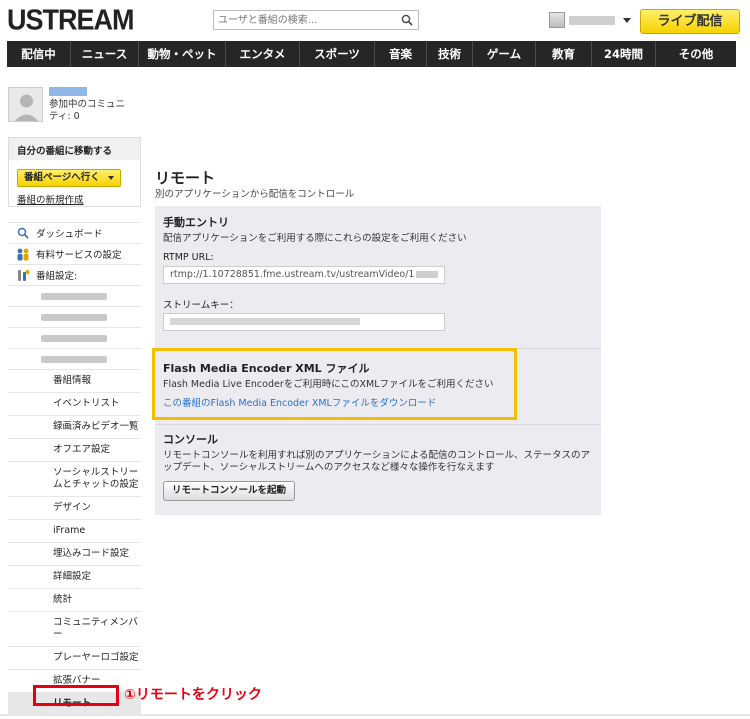  Describe the element at coordinates (74, 403) in the screenshot. I see `sidebar-sub-event-list: イベントリスト` at that location.